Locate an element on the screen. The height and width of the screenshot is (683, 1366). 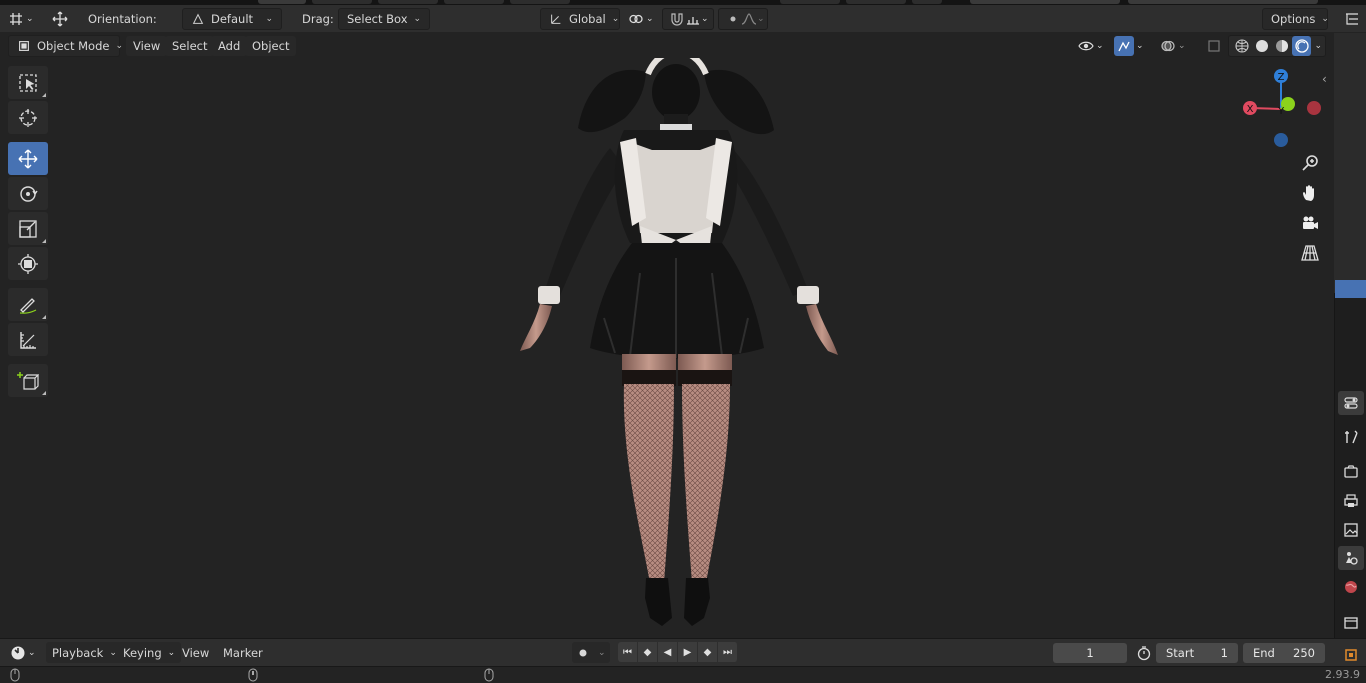
orientation-dropdown: Default ⌄ is located at coordinates (232, 19).